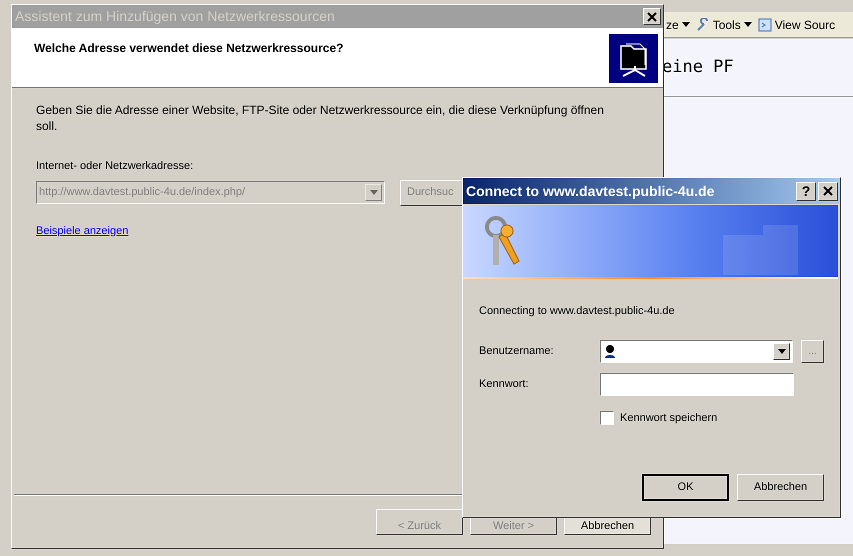  Describe the element at coordinates (517, 351) in the screenshot. I see `username-label: Benutzername:` at that location.